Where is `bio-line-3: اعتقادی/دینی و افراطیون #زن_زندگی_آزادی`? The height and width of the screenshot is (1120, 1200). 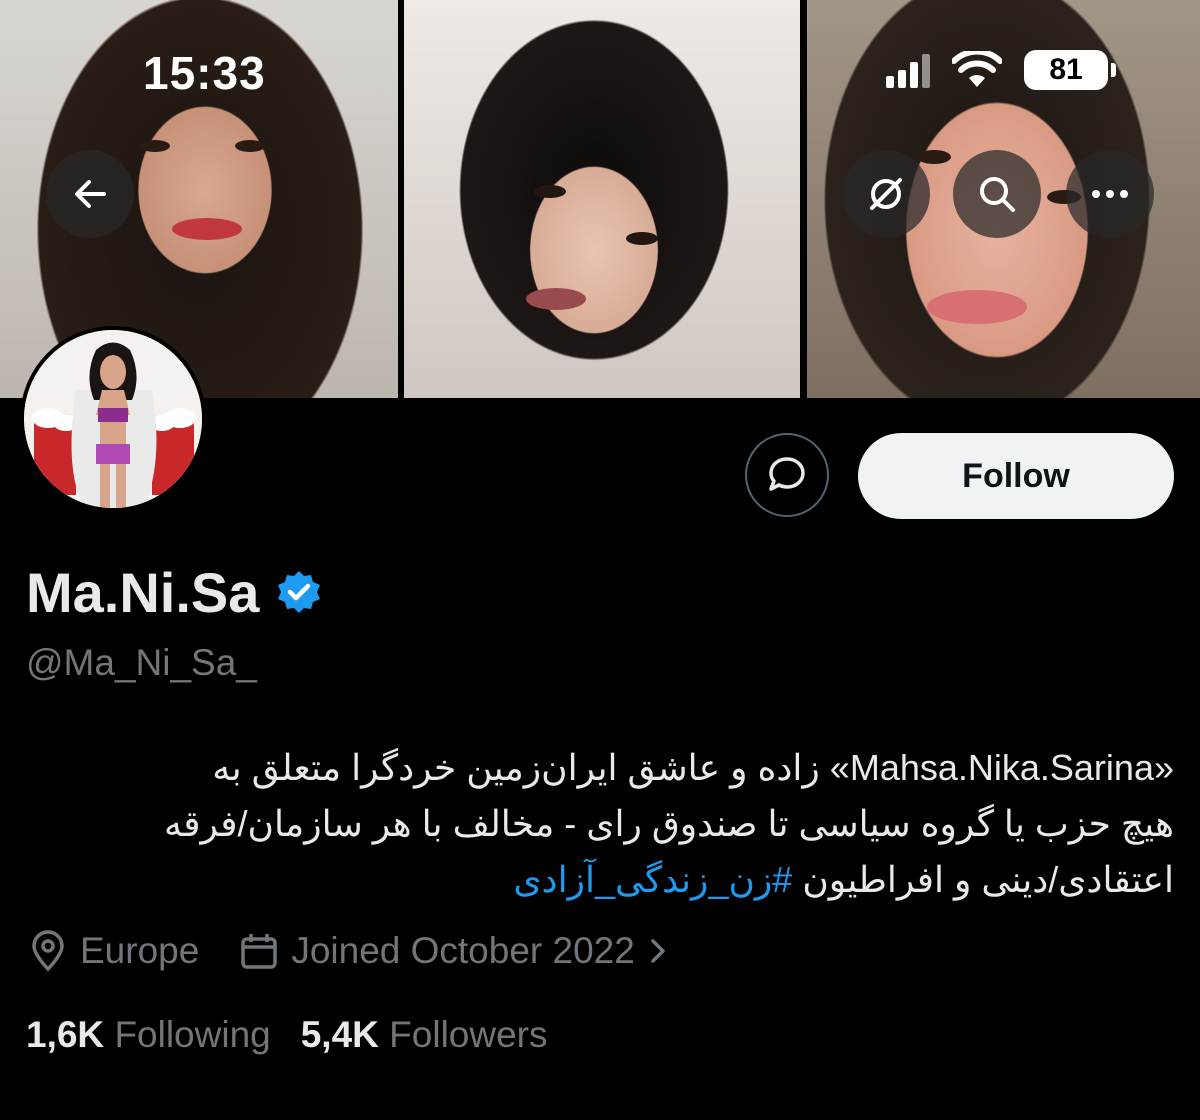
bio-line-3: اعتقادی/دینی و افراطیون #زن_زندگی_آزادی is located at coordinates (600, 880).